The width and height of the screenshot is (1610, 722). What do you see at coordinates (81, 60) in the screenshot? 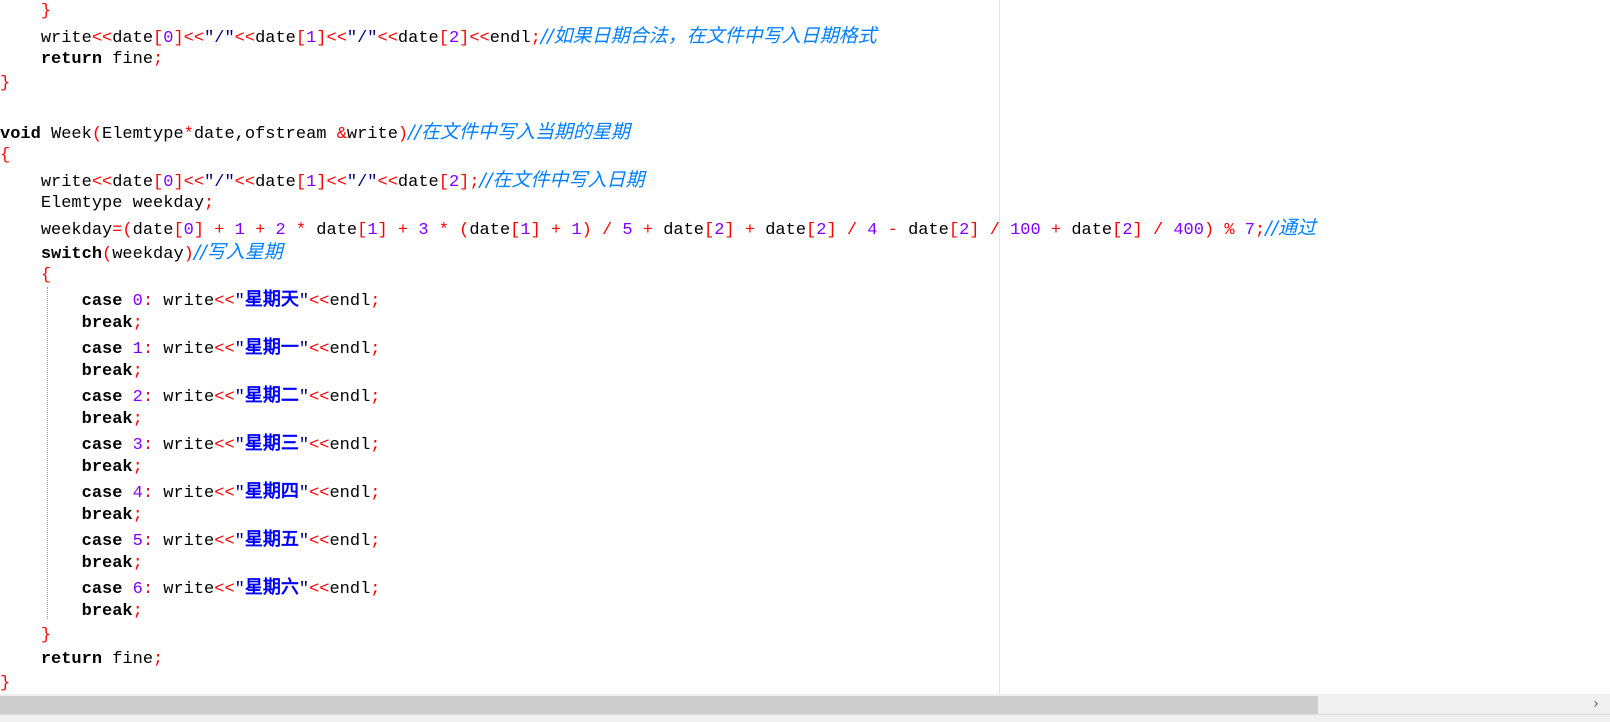
I see `code-line-3: return fine;` at bounding box center [81, 60].